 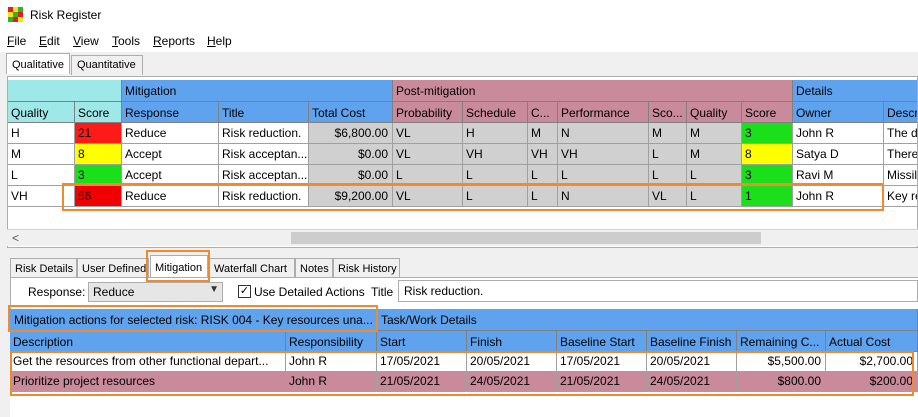 What do you see at coordinates (98, 196) in the screenshot?
I see `risk-cell-score: 56` at bounding box center [98, 196].